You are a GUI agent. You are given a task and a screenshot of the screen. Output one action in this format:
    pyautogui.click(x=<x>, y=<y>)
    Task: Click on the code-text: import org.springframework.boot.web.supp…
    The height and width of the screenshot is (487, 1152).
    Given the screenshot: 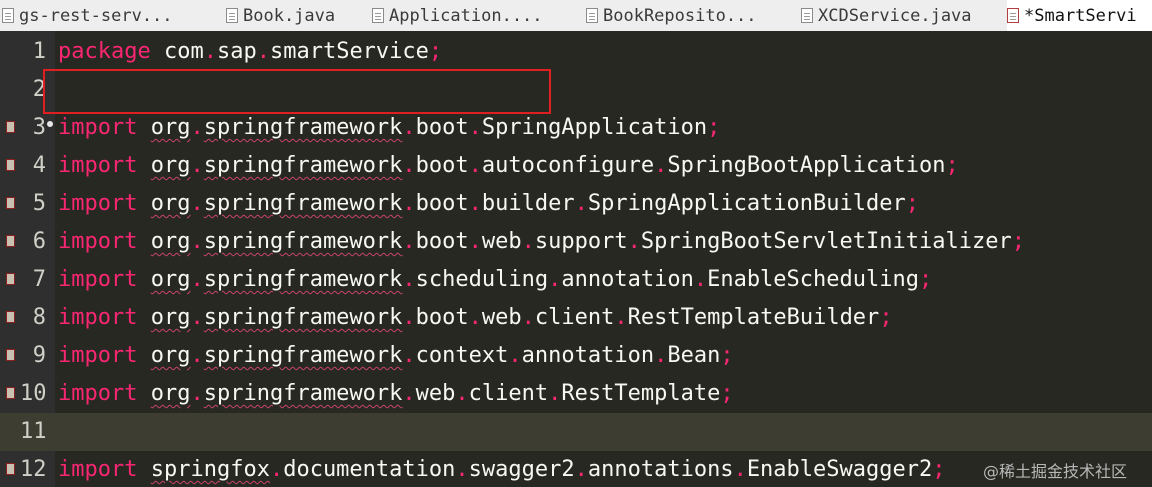 What is the action you would take?
    pyautogui.click(x=541, y=241)
    